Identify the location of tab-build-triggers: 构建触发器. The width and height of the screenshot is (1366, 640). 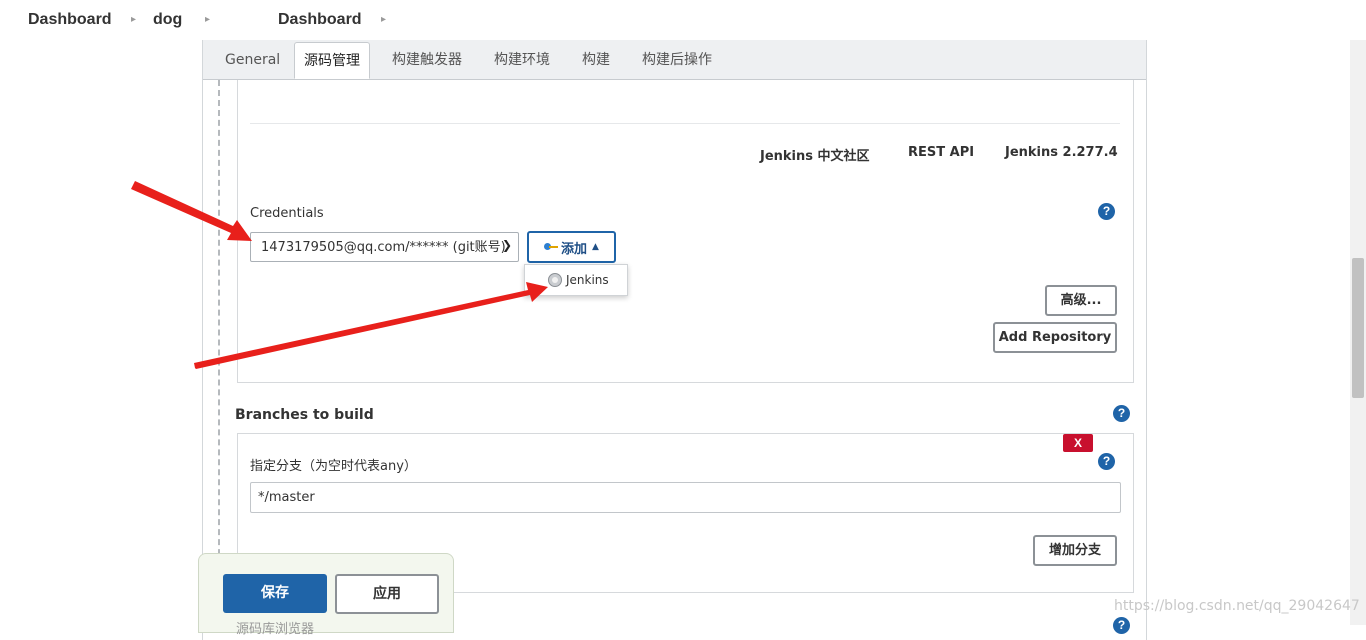
(427, 60).